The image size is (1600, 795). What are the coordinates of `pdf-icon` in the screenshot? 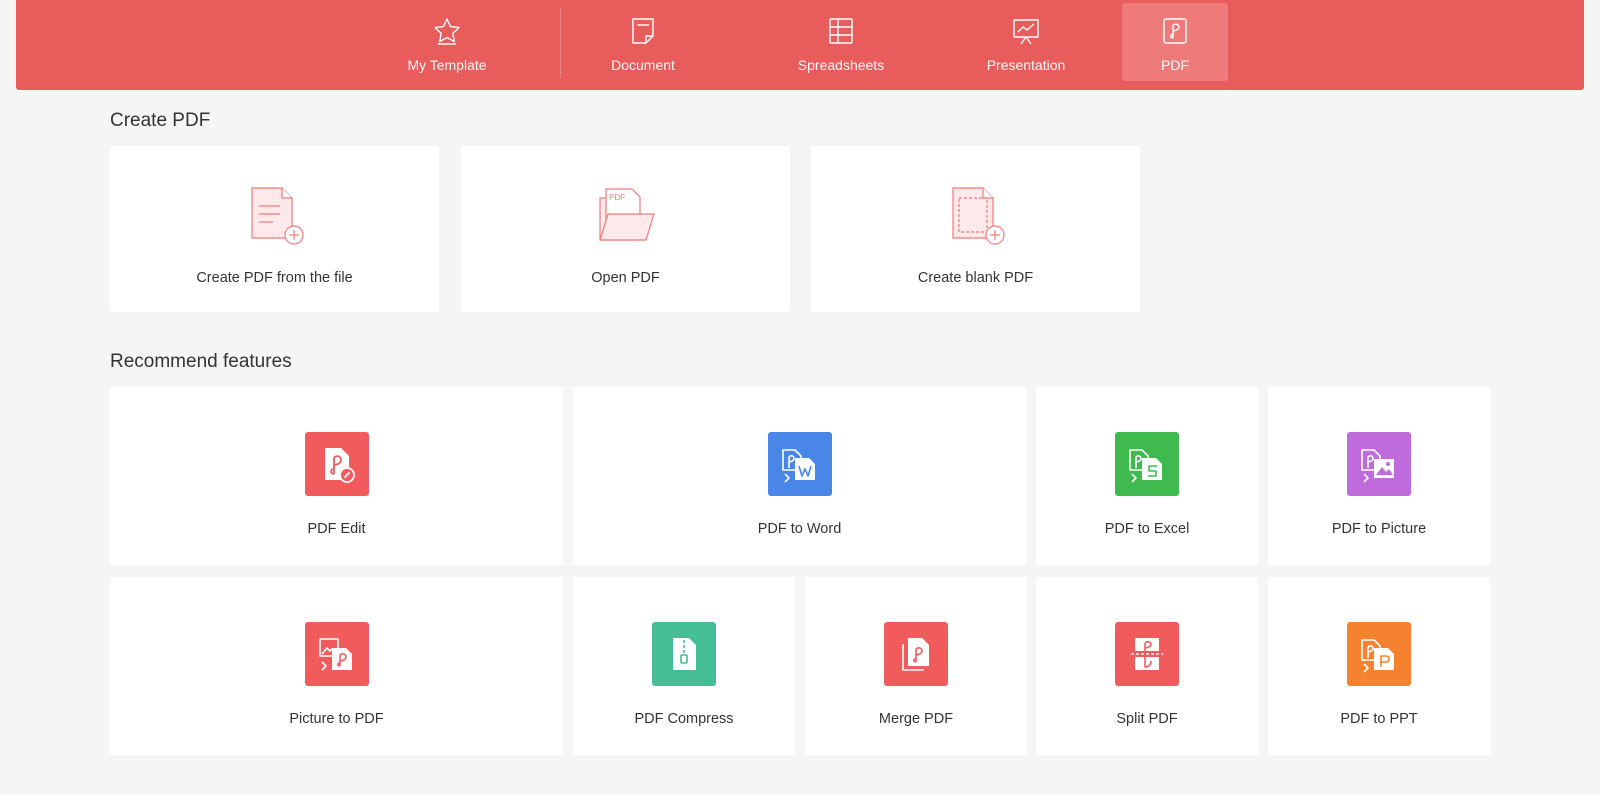 It's located at (1175, 31).